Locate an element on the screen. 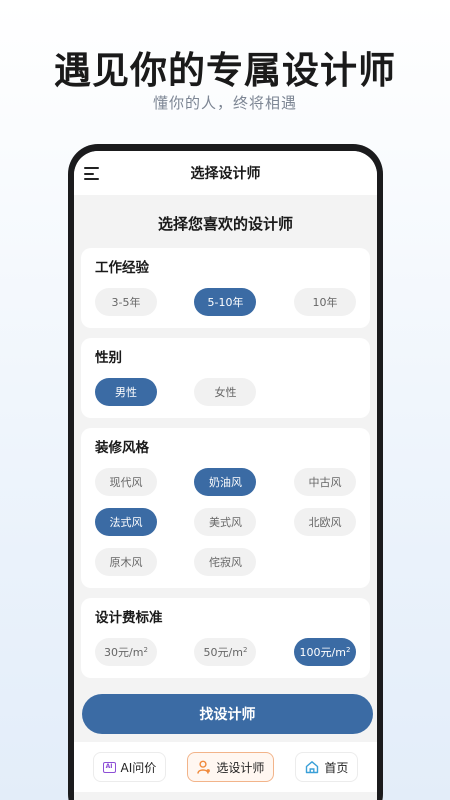 The image size is (450, 800). gender-card: 性别 男性 女性 is located at coordinates (225, 378).